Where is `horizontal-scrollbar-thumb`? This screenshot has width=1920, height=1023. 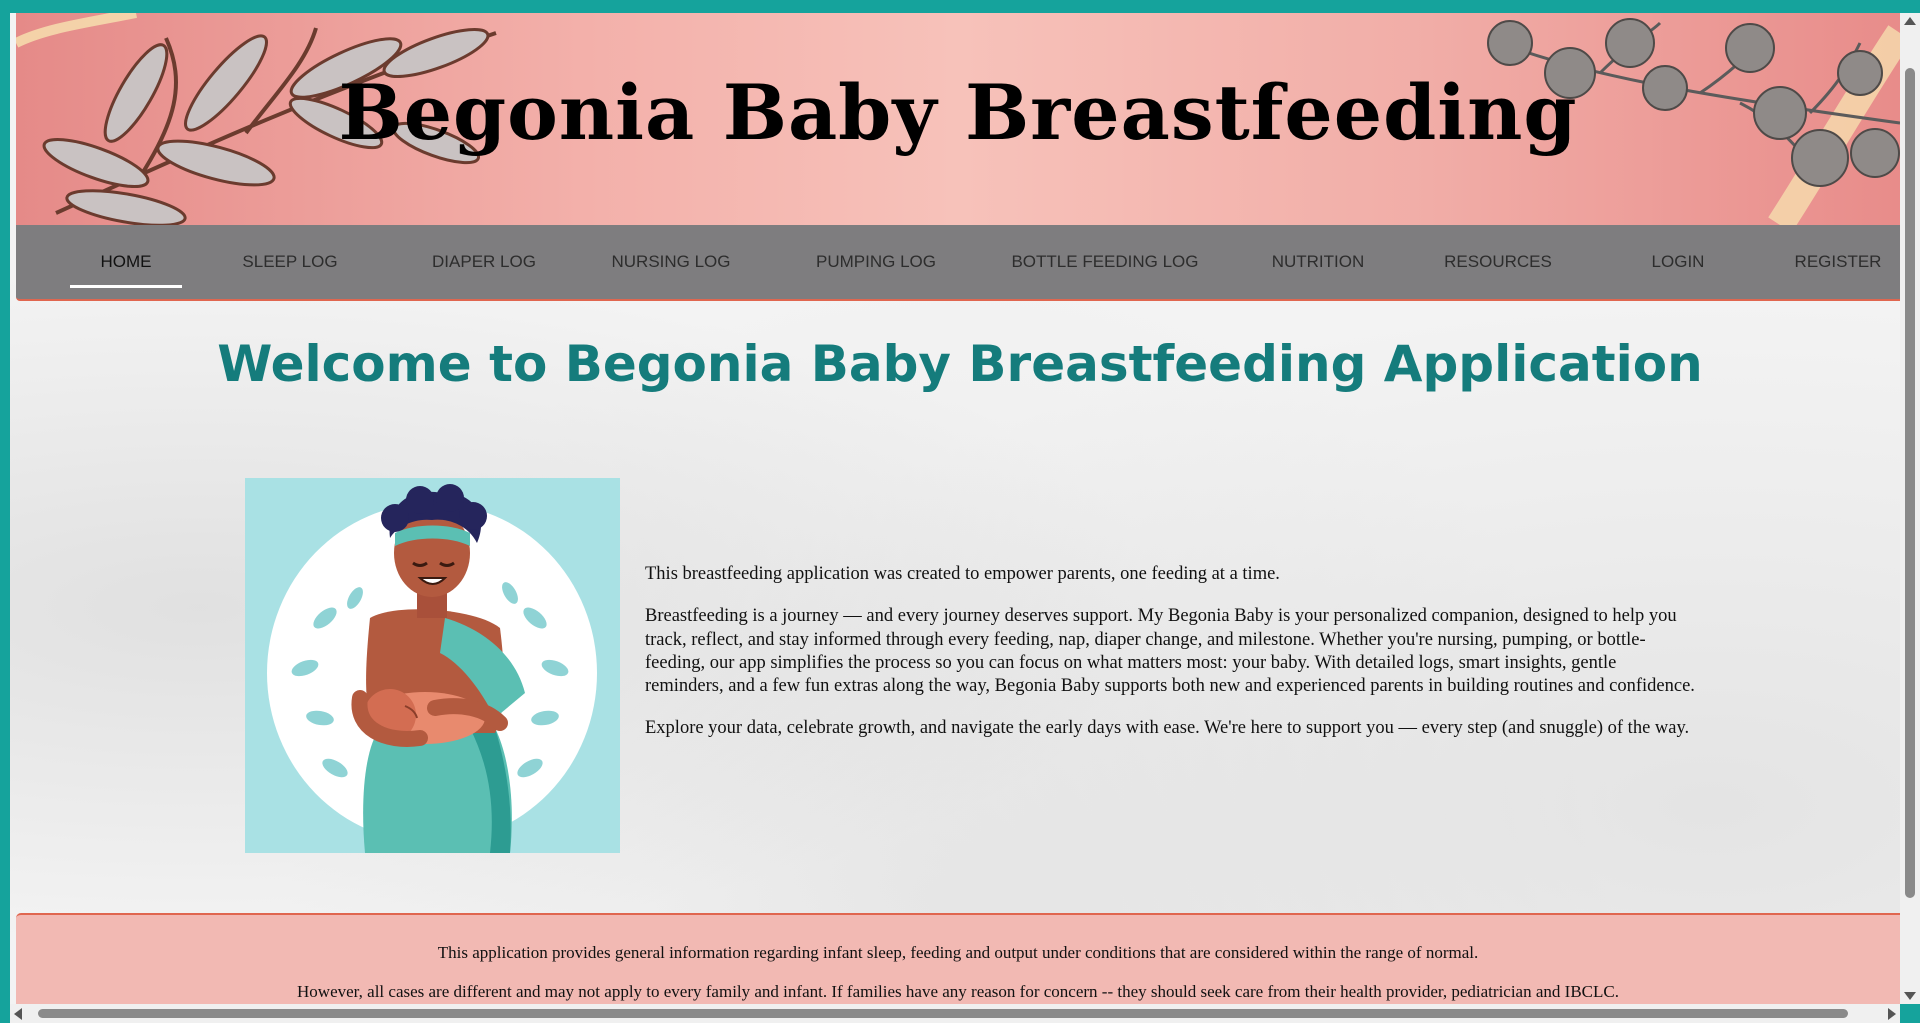 horizontal-scrollbar-thumb is located at coordinates (943, 1013).